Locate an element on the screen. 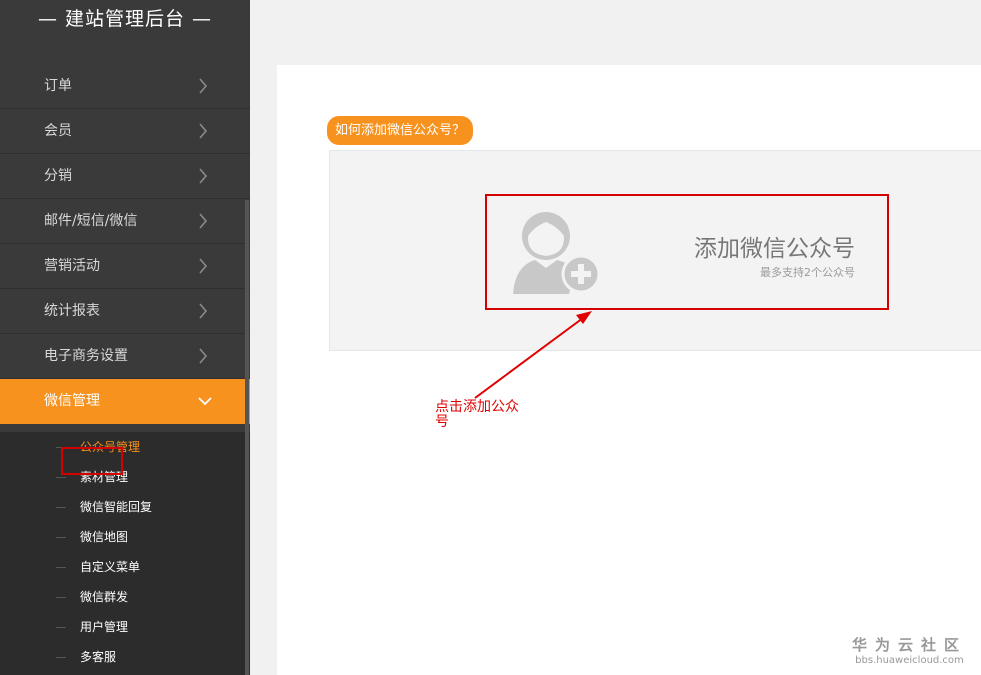  add-account-title: 添加微信公众号 is located at coordinates (774, 249).